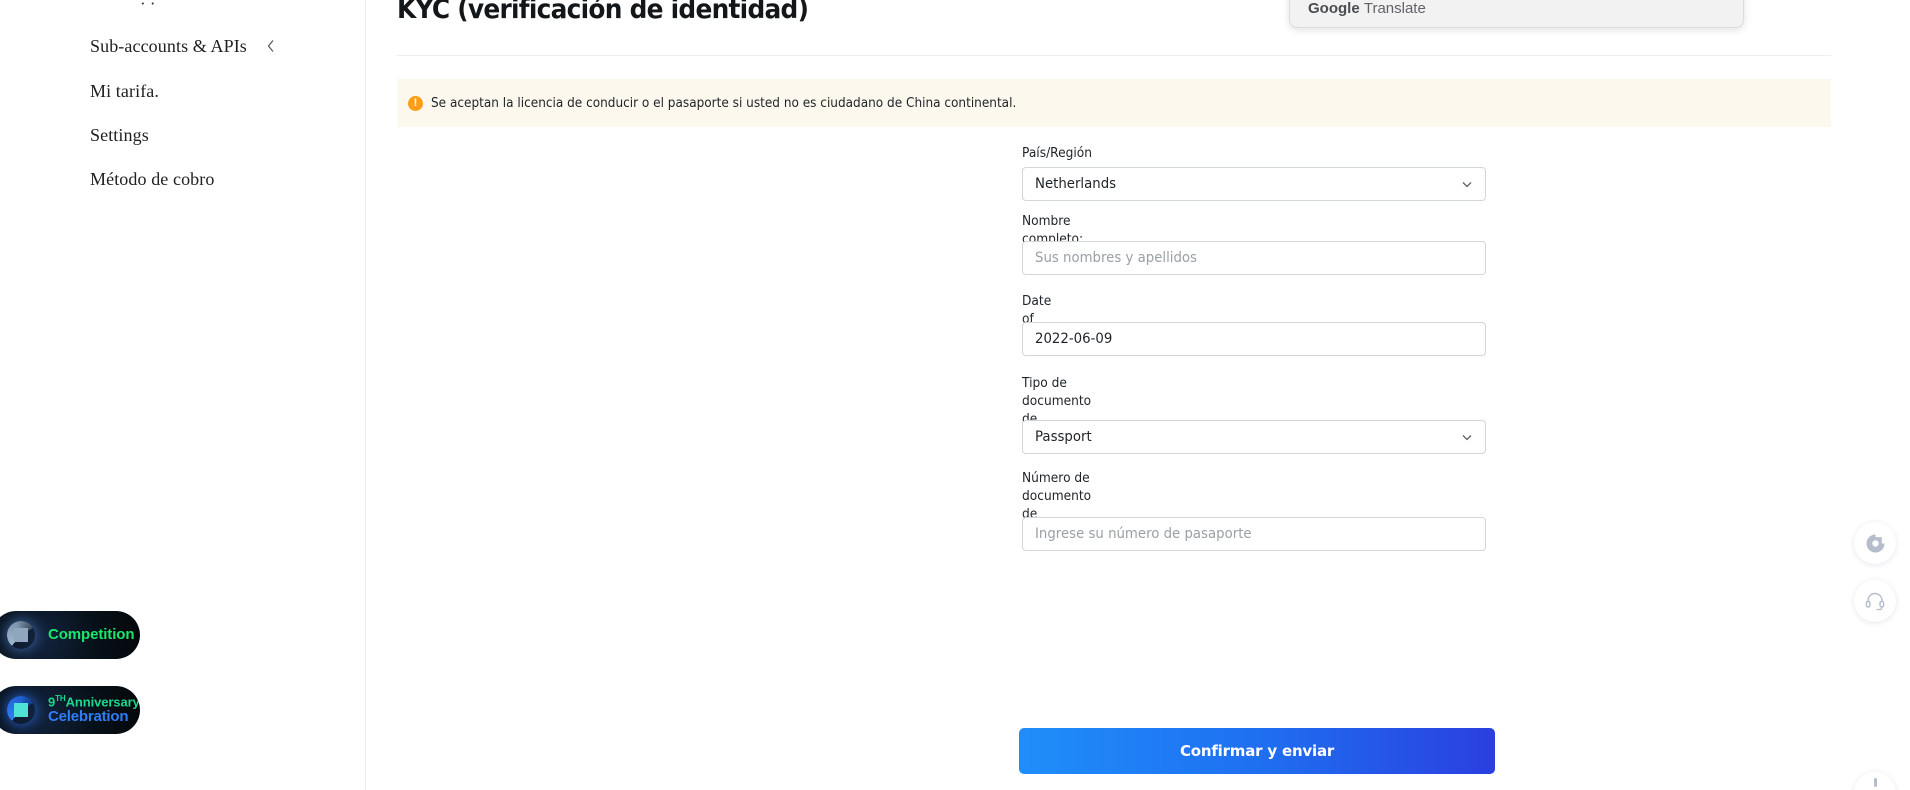 The height and width of the screenshot is (790, 1910). Describe the element at coordinates (215, 91) in the screenshot. I see `sidebar-item-mi-tarifa: Mi tarifa.` at that location.